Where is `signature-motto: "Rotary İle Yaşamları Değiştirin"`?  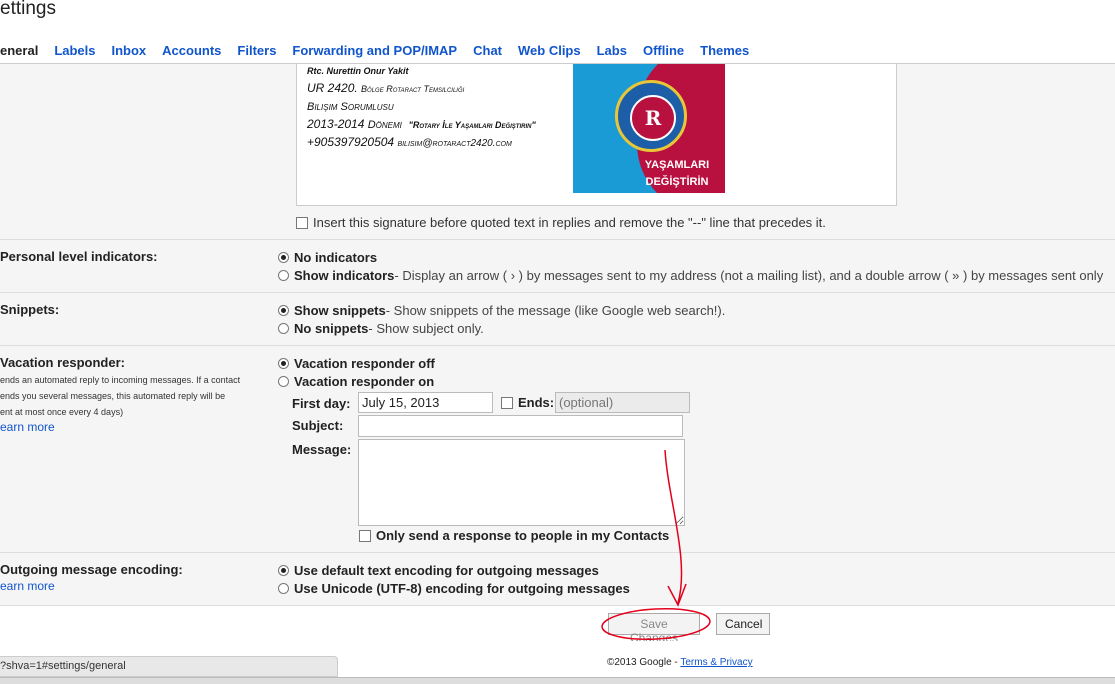 signature-motto: "Rotary İle Yaşamları Değiştirin" is located at coordinates (472, 125).